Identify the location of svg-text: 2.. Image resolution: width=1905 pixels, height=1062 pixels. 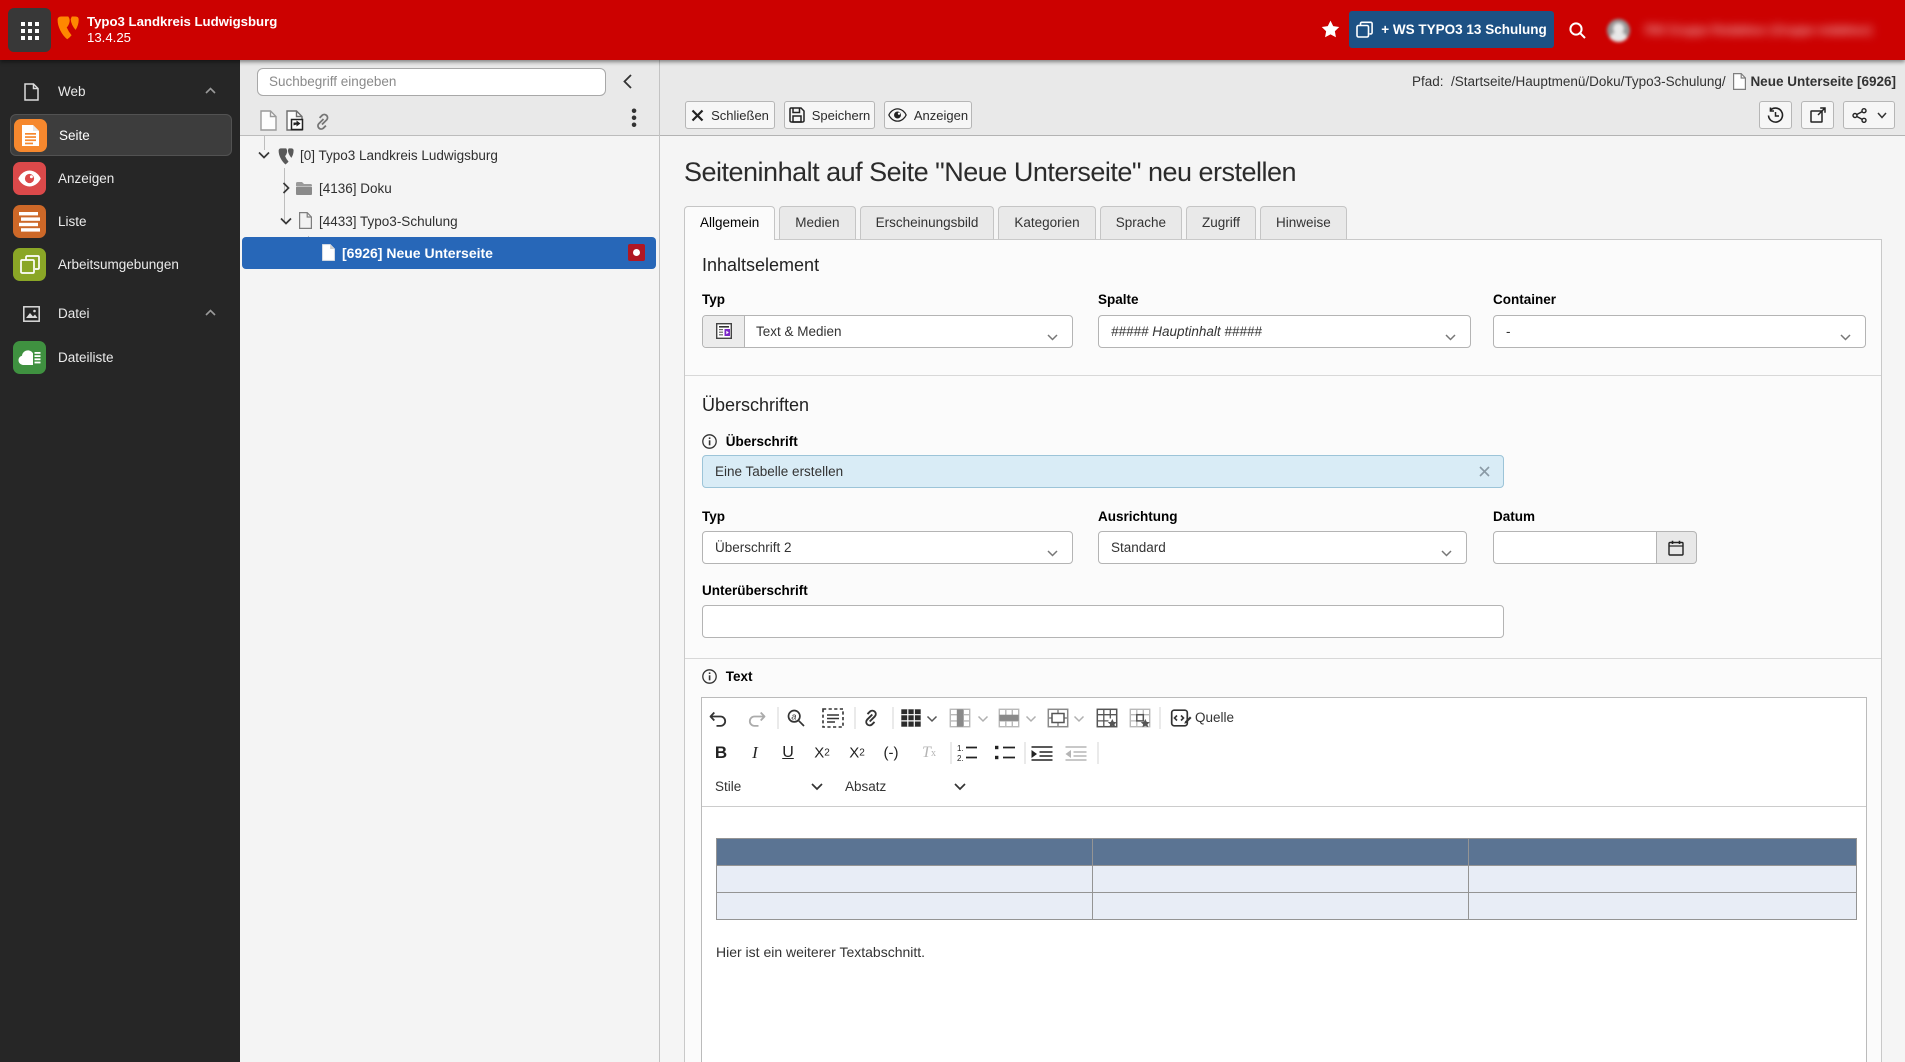
(960, 758).